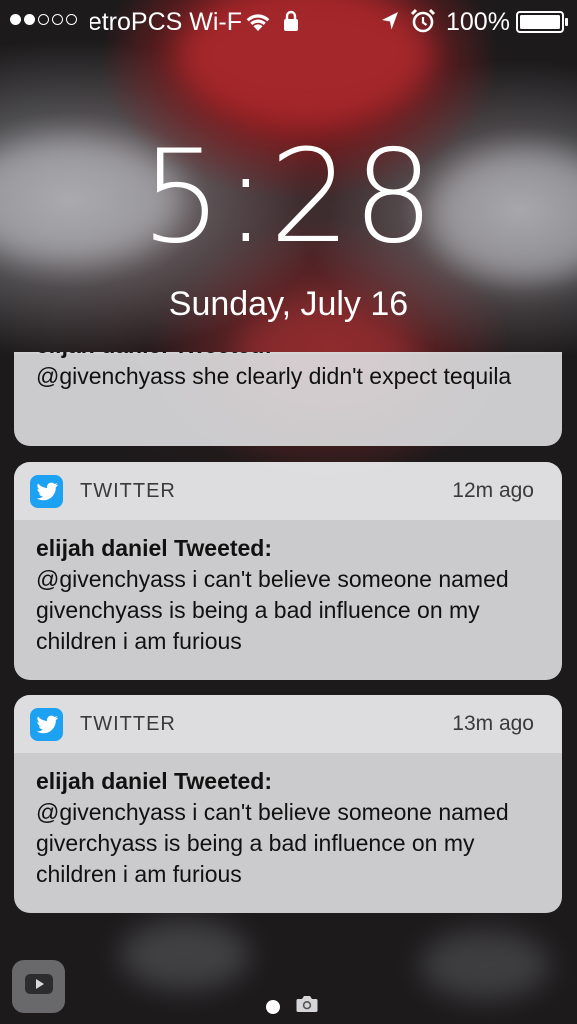 The image size is (577, 1024). I want to click on lock-screen-date: Sunday, July 16, so click(288, 304).